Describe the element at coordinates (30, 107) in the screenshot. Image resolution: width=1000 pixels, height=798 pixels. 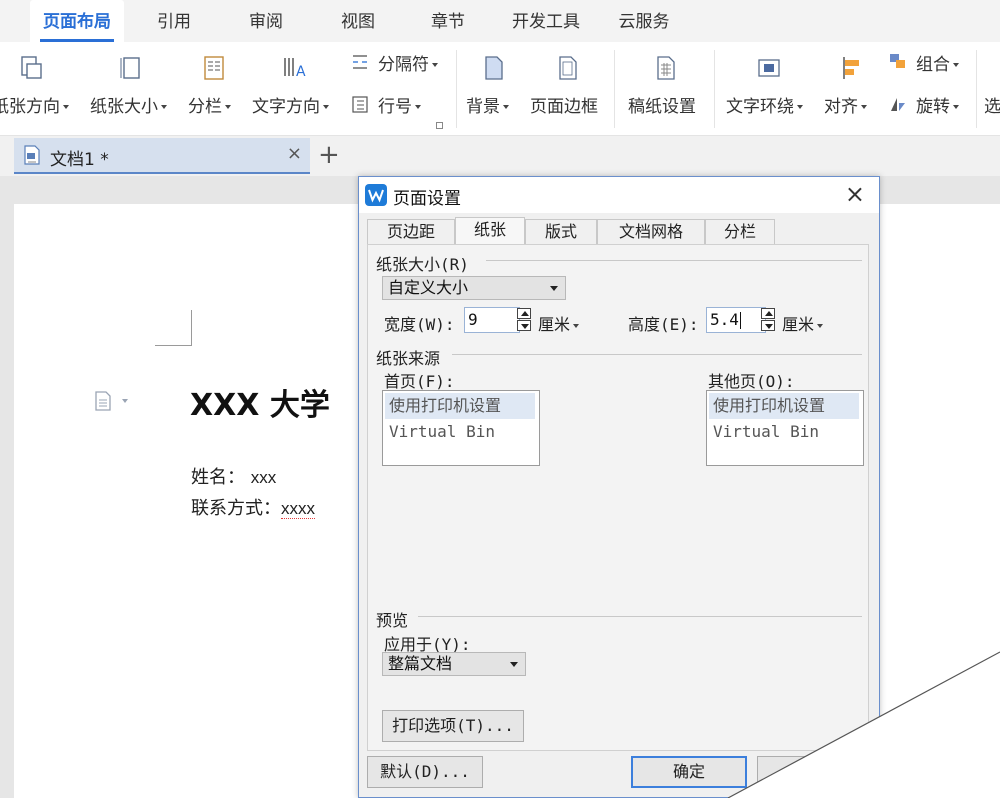
I see `orientation-label: 纸张方向` at that location.